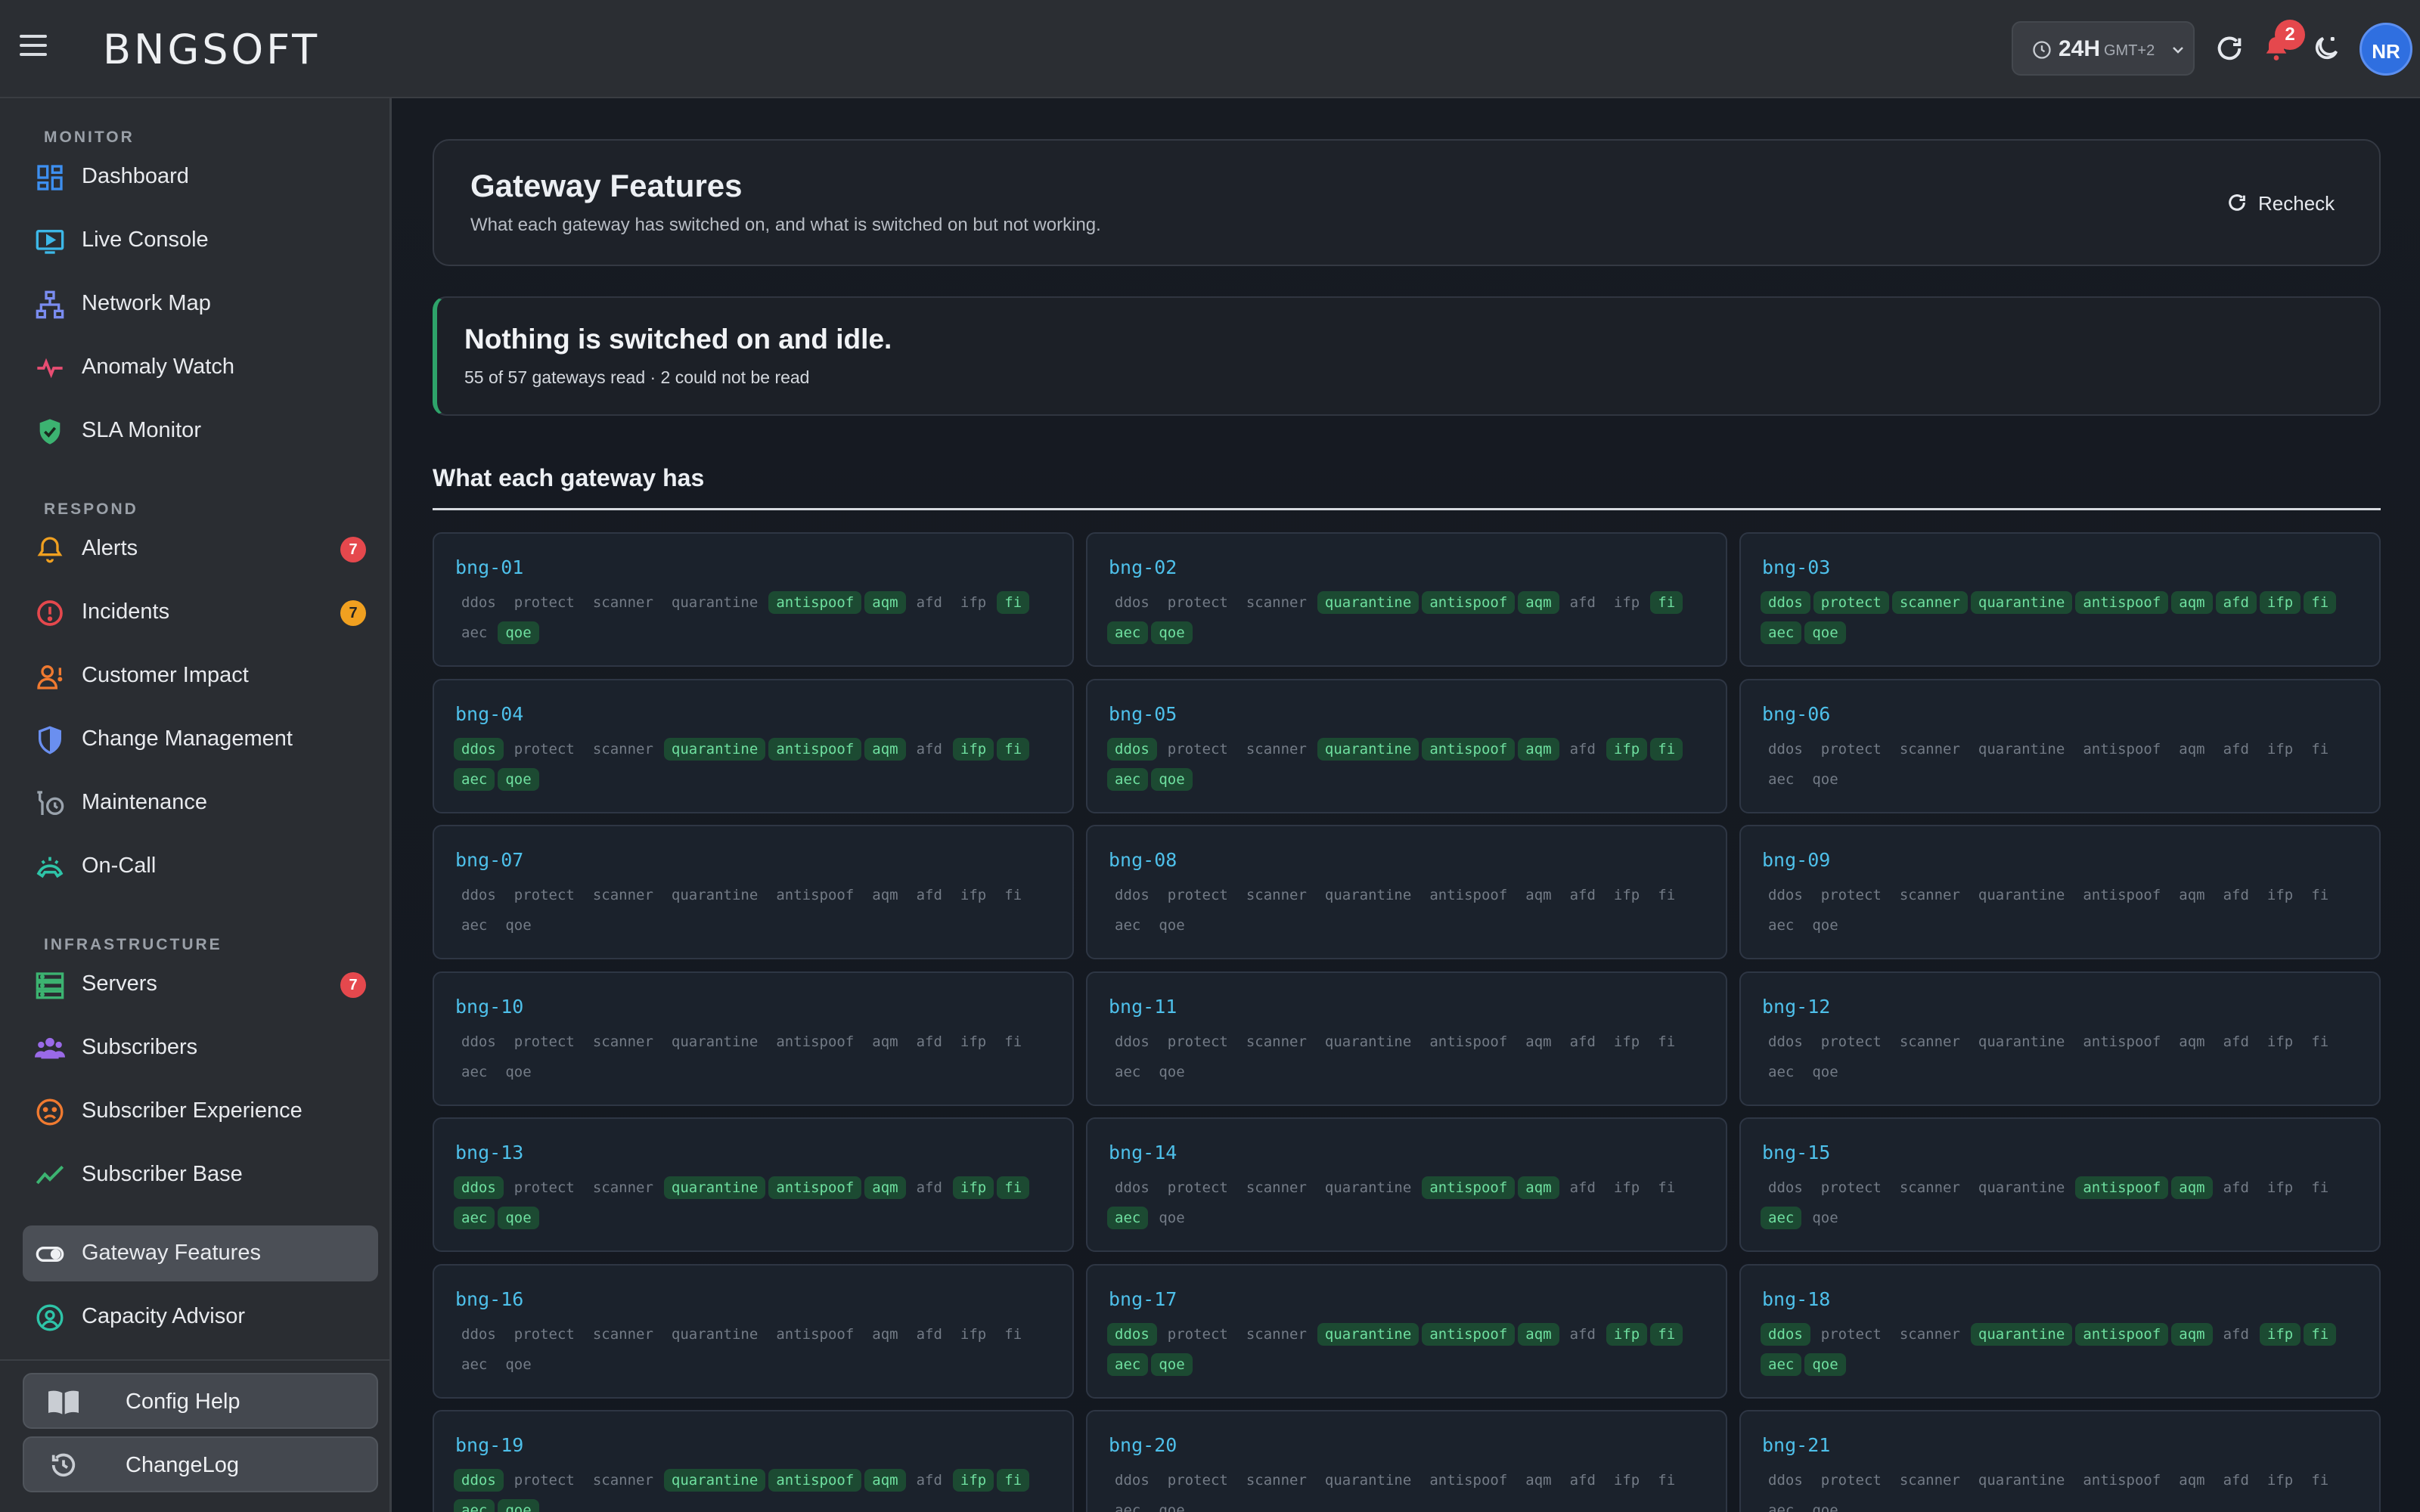  What do you see at coordinates (489, 1152) in the screenshot?
I see `gateway-name: bng-13` at bounding box center [489, 1152].